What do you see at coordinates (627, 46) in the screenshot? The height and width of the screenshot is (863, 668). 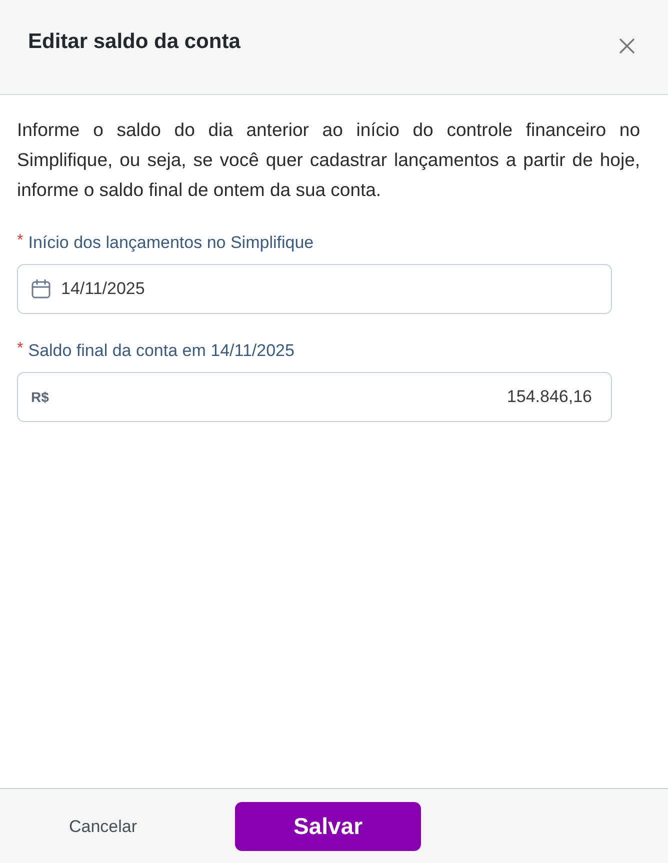 I see `close-icon` at bounding box center [627, 46].